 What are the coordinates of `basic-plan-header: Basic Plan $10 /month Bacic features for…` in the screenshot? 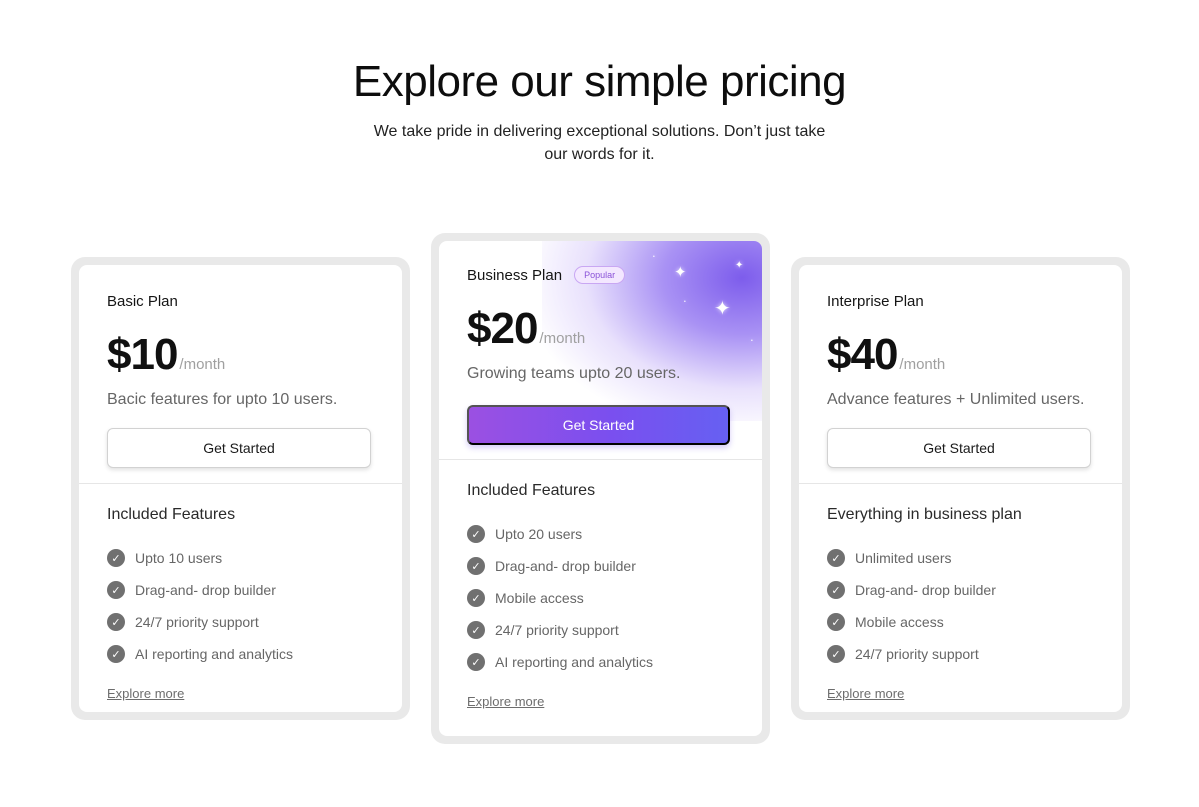 It's located at (240, 374).